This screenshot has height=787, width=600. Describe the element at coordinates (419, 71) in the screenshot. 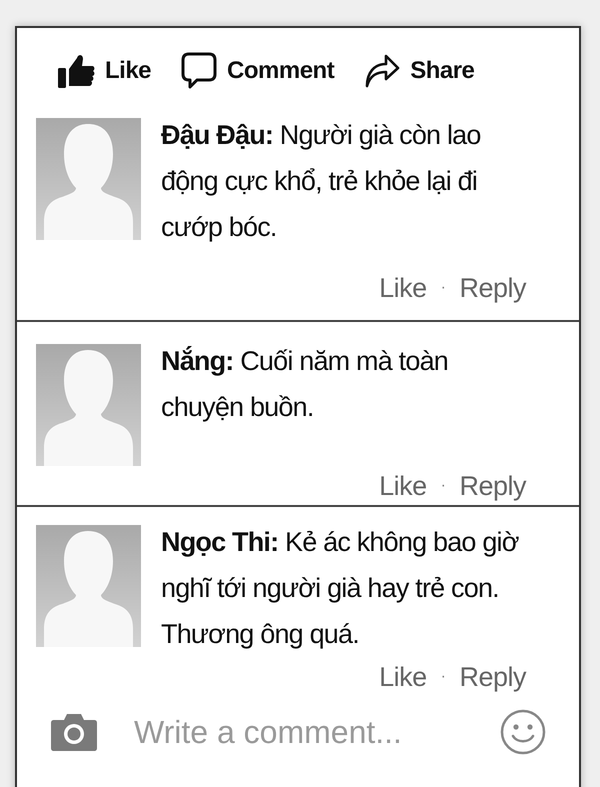

I see `share-button: Share` at that location.